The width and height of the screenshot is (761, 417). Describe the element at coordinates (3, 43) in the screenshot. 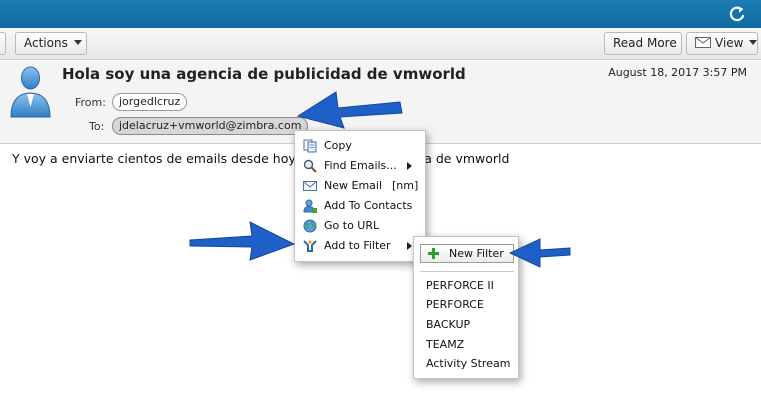

I see `previous-toolbar-button` at that location.